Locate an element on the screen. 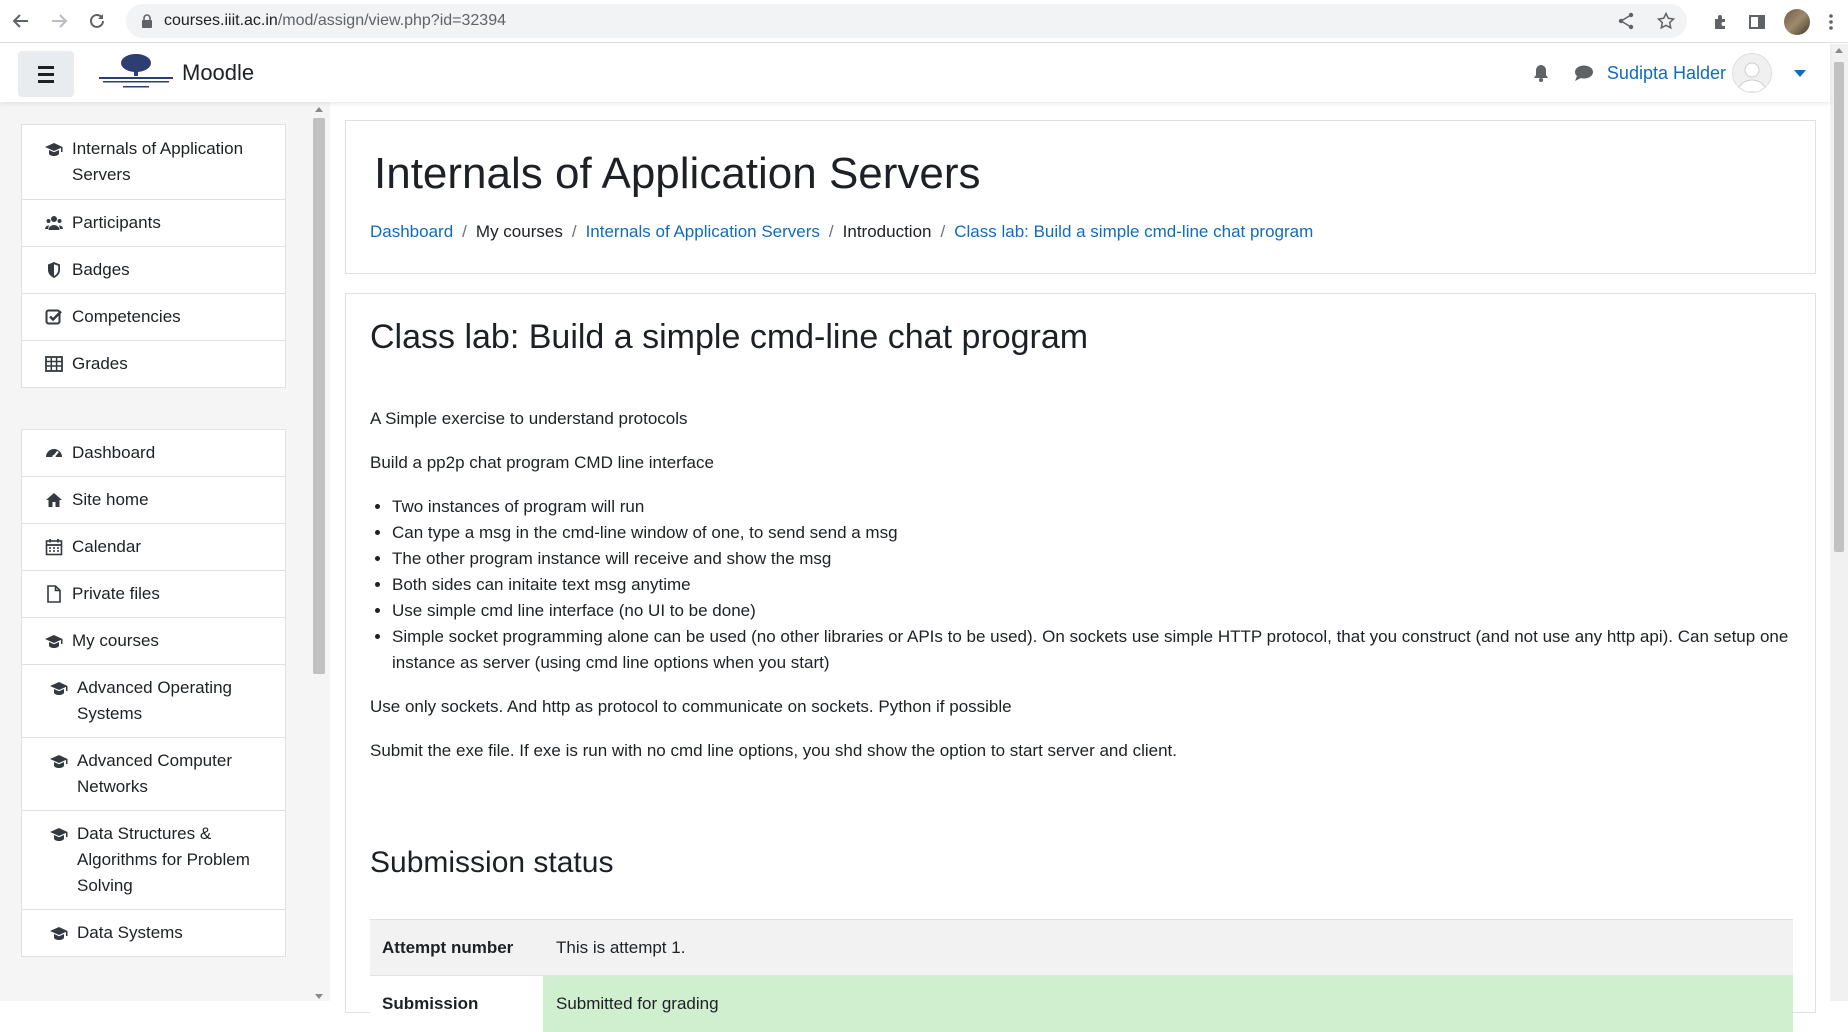  star-icon is located at coordinates (1666, 21).